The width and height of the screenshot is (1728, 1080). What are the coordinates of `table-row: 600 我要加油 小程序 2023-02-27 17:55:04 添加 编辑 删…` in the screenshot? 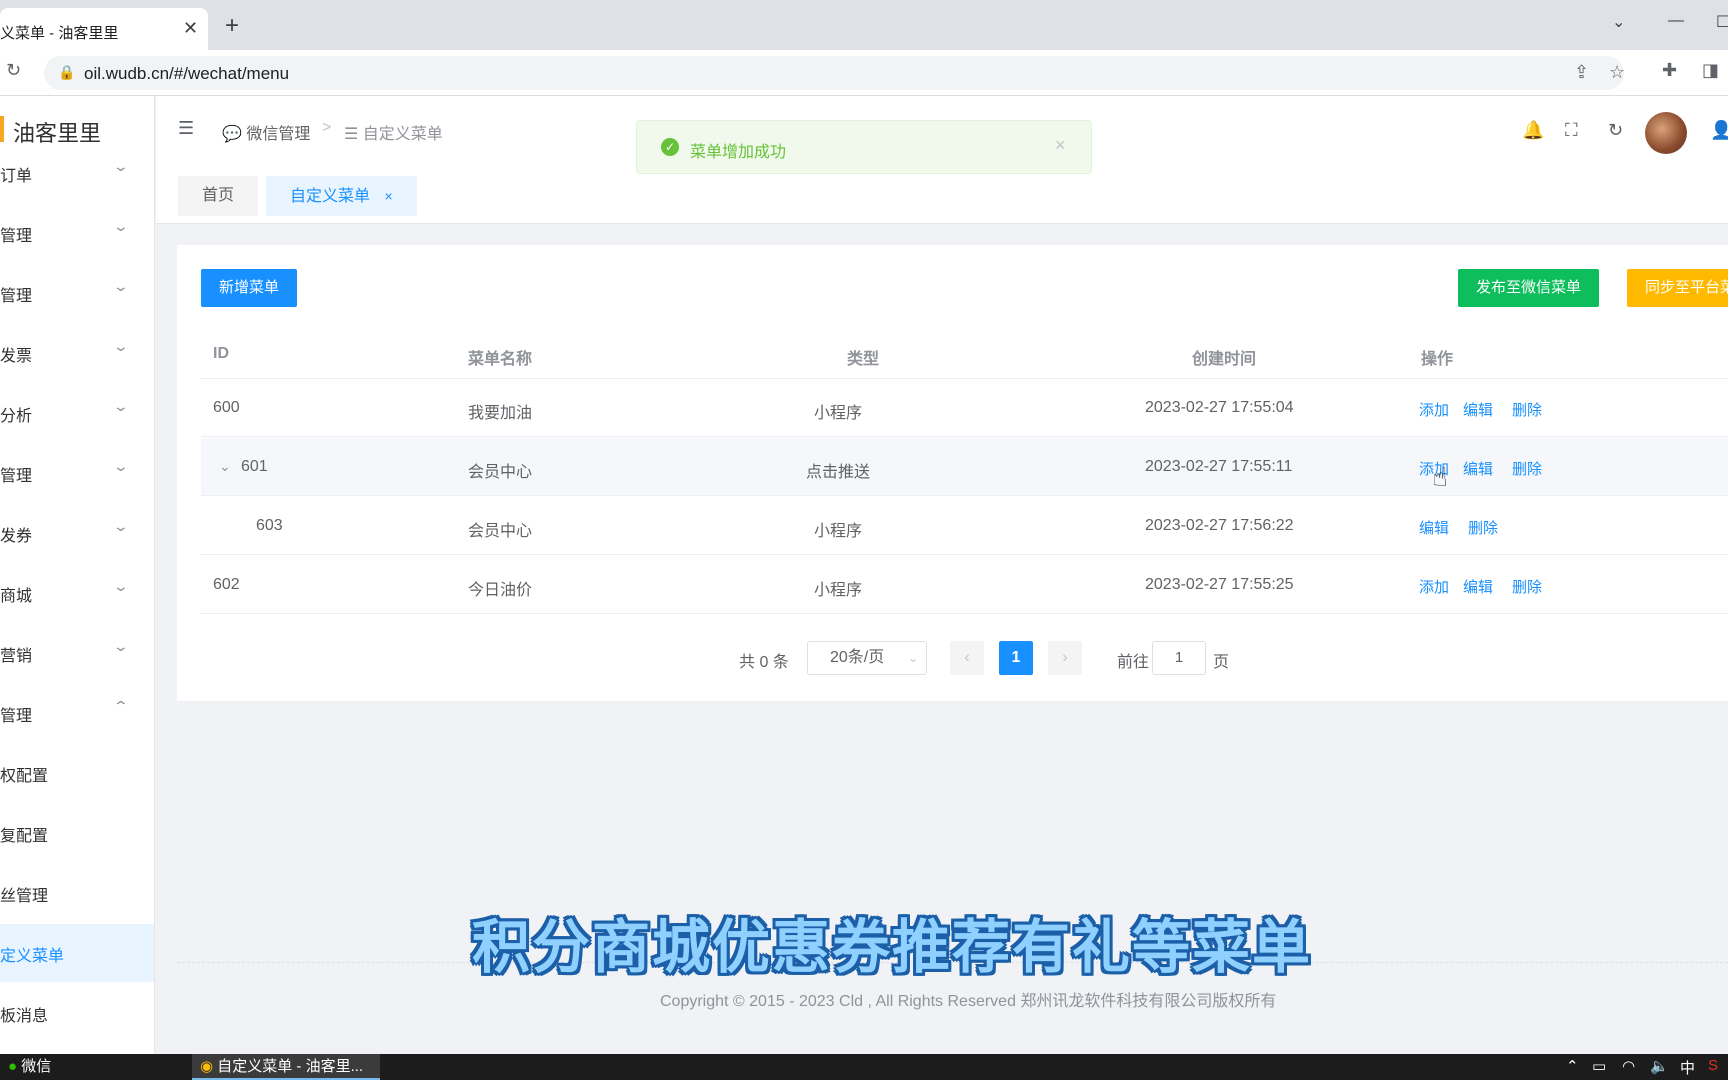 It's located at (964, 408).